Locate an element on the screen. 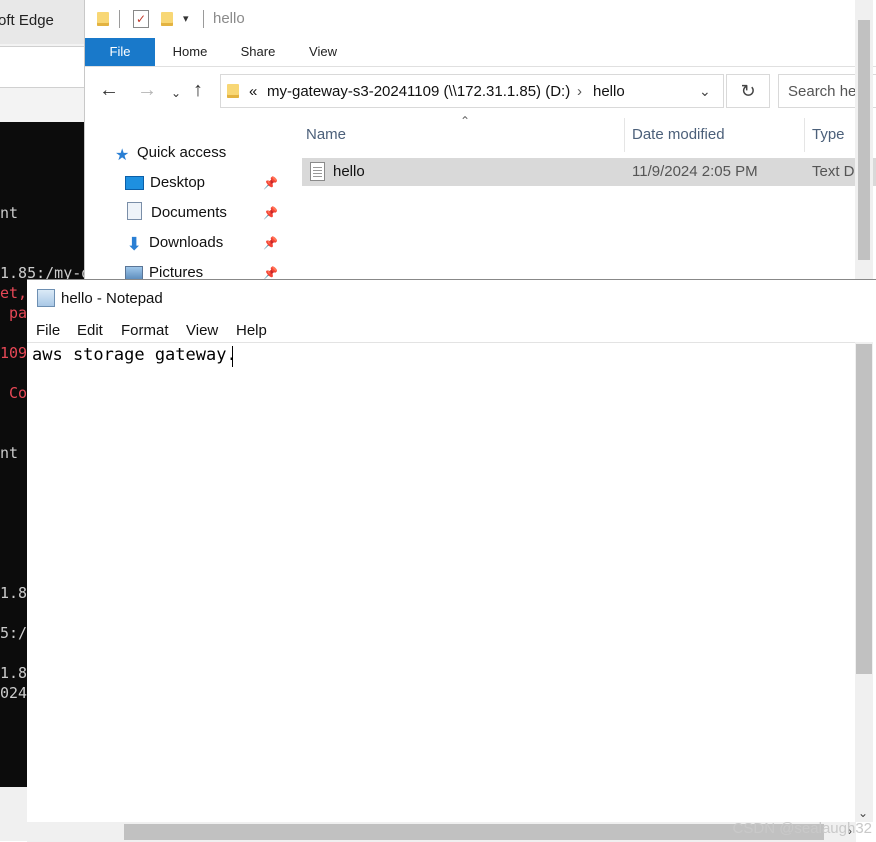 Image resolution: width=876 pixels, height=842 pixels. notepad-icon is located at coordinates (46, 298).